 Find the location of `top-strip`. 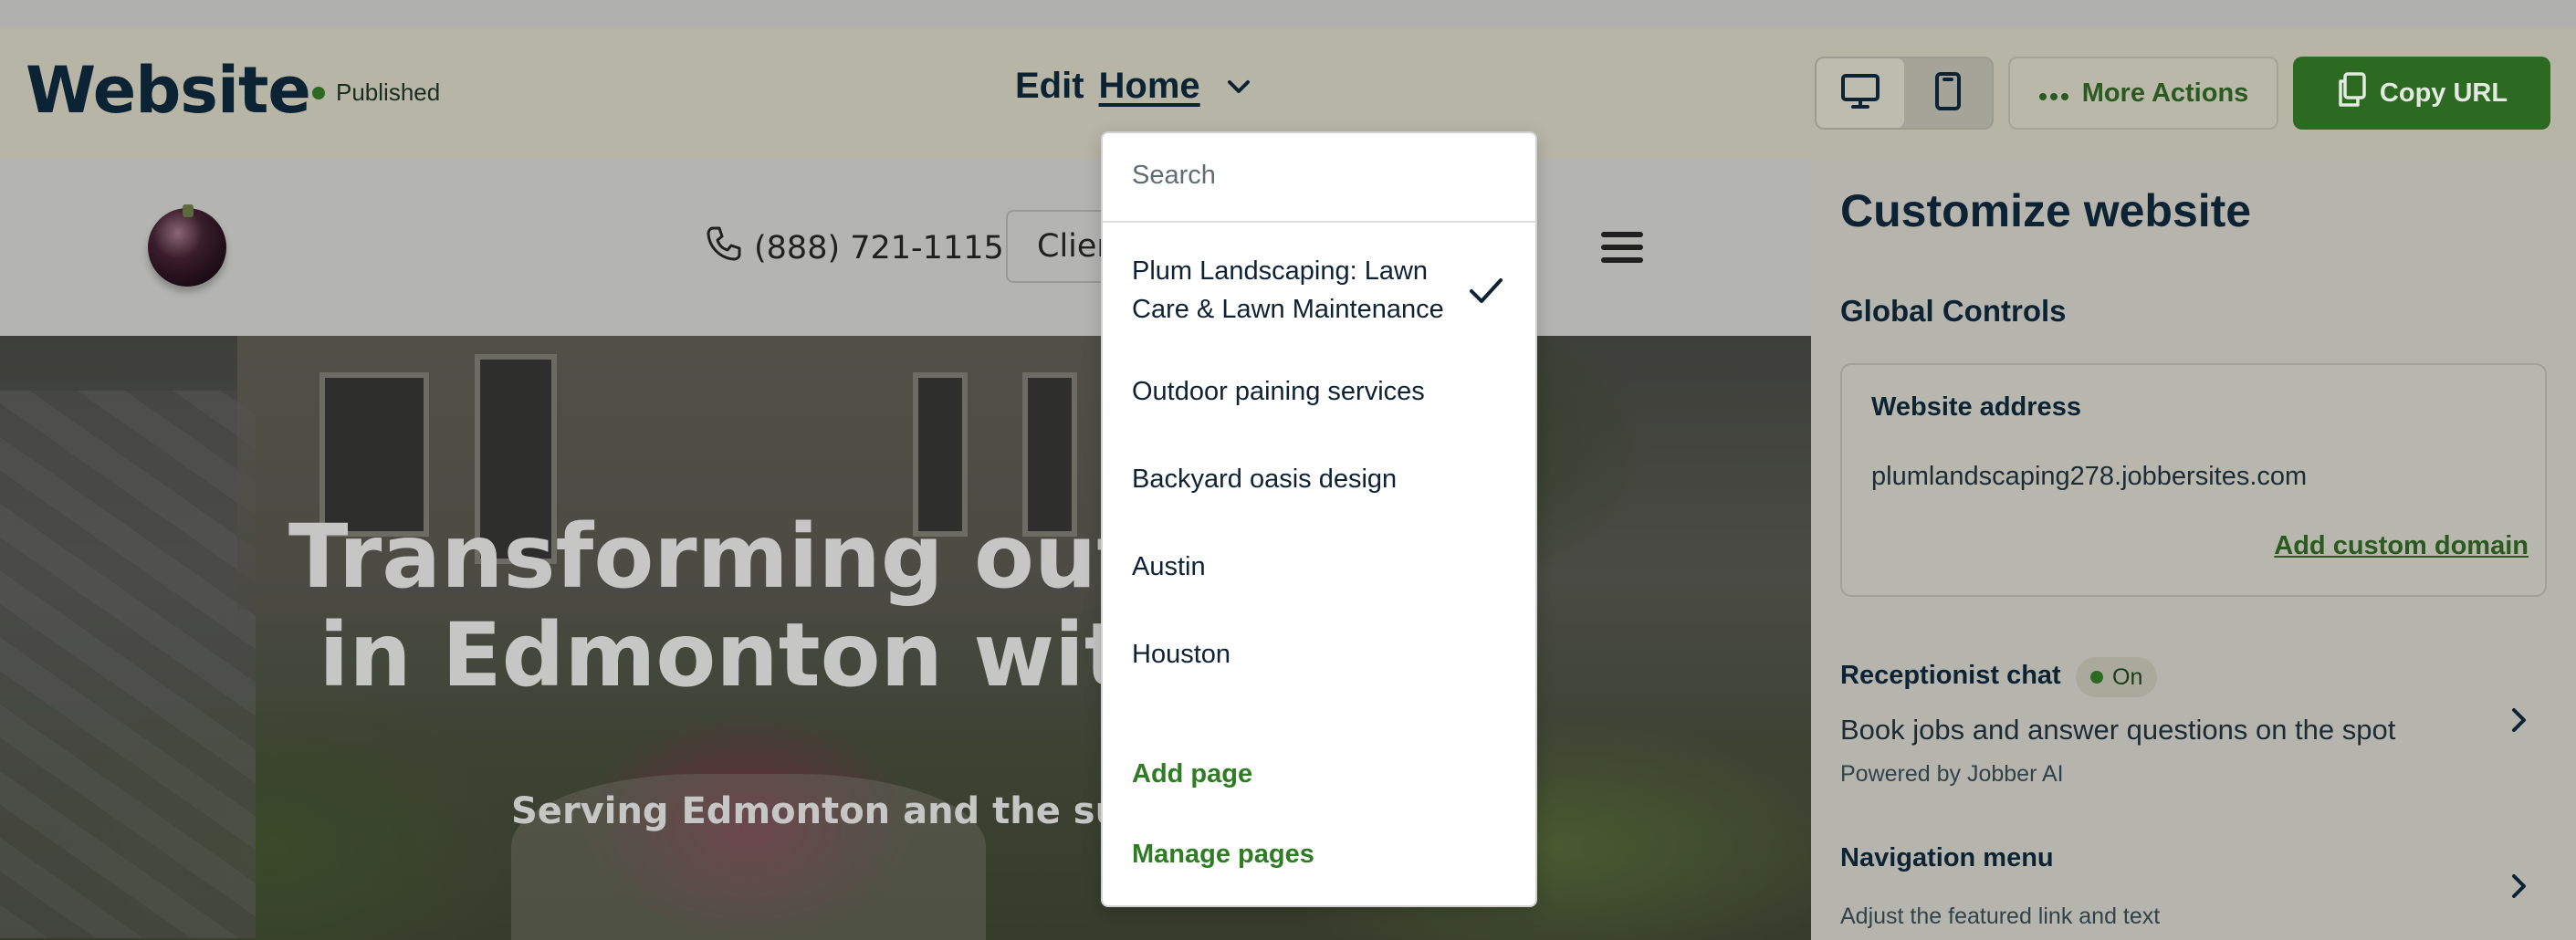

top-strip is located at coordinates (1288, 13).